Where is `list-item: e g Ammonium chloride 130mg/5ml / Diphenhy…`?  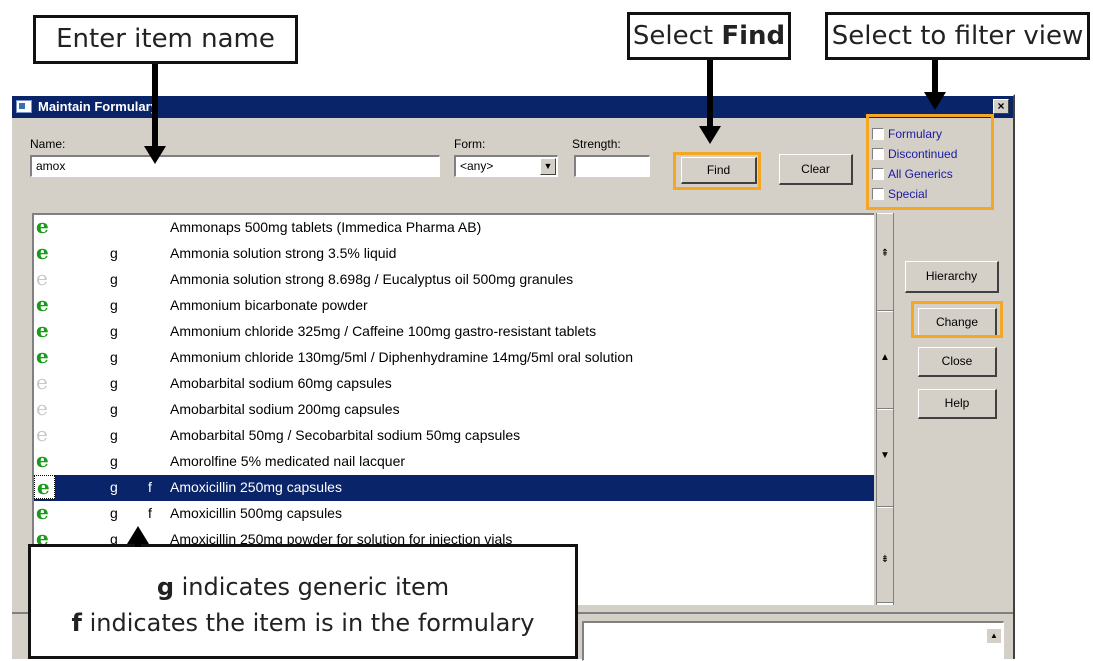
list-item: e g Ammonium chloride 130mg/5ml / Diphenhy… is located at coordinates (454, 358).